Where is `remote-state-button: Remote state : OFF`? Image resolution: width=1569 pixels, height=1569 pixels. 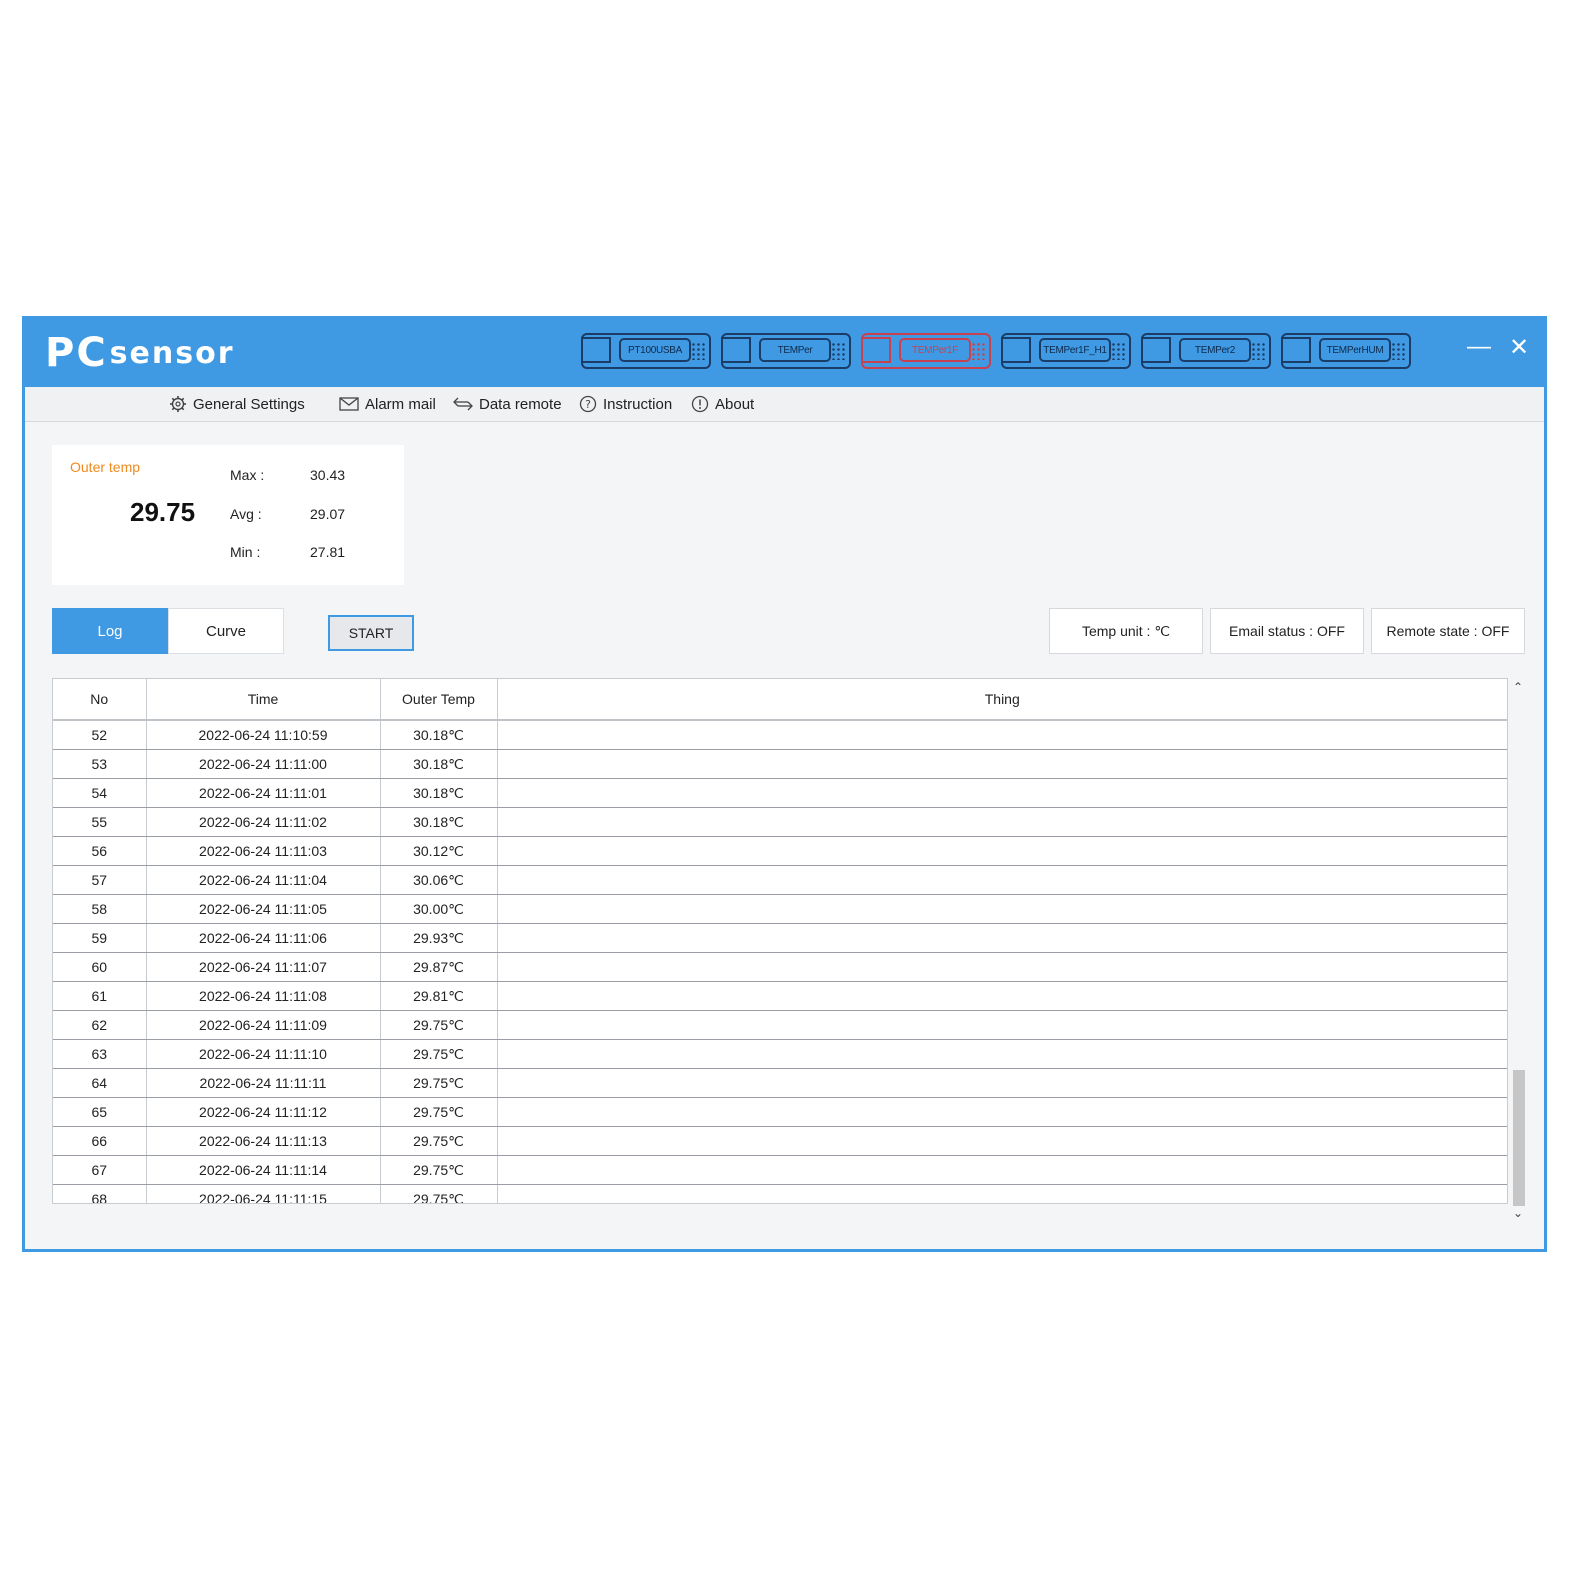 remote-state-button: Remote state : OFF is located at coordinates (1448, 631).